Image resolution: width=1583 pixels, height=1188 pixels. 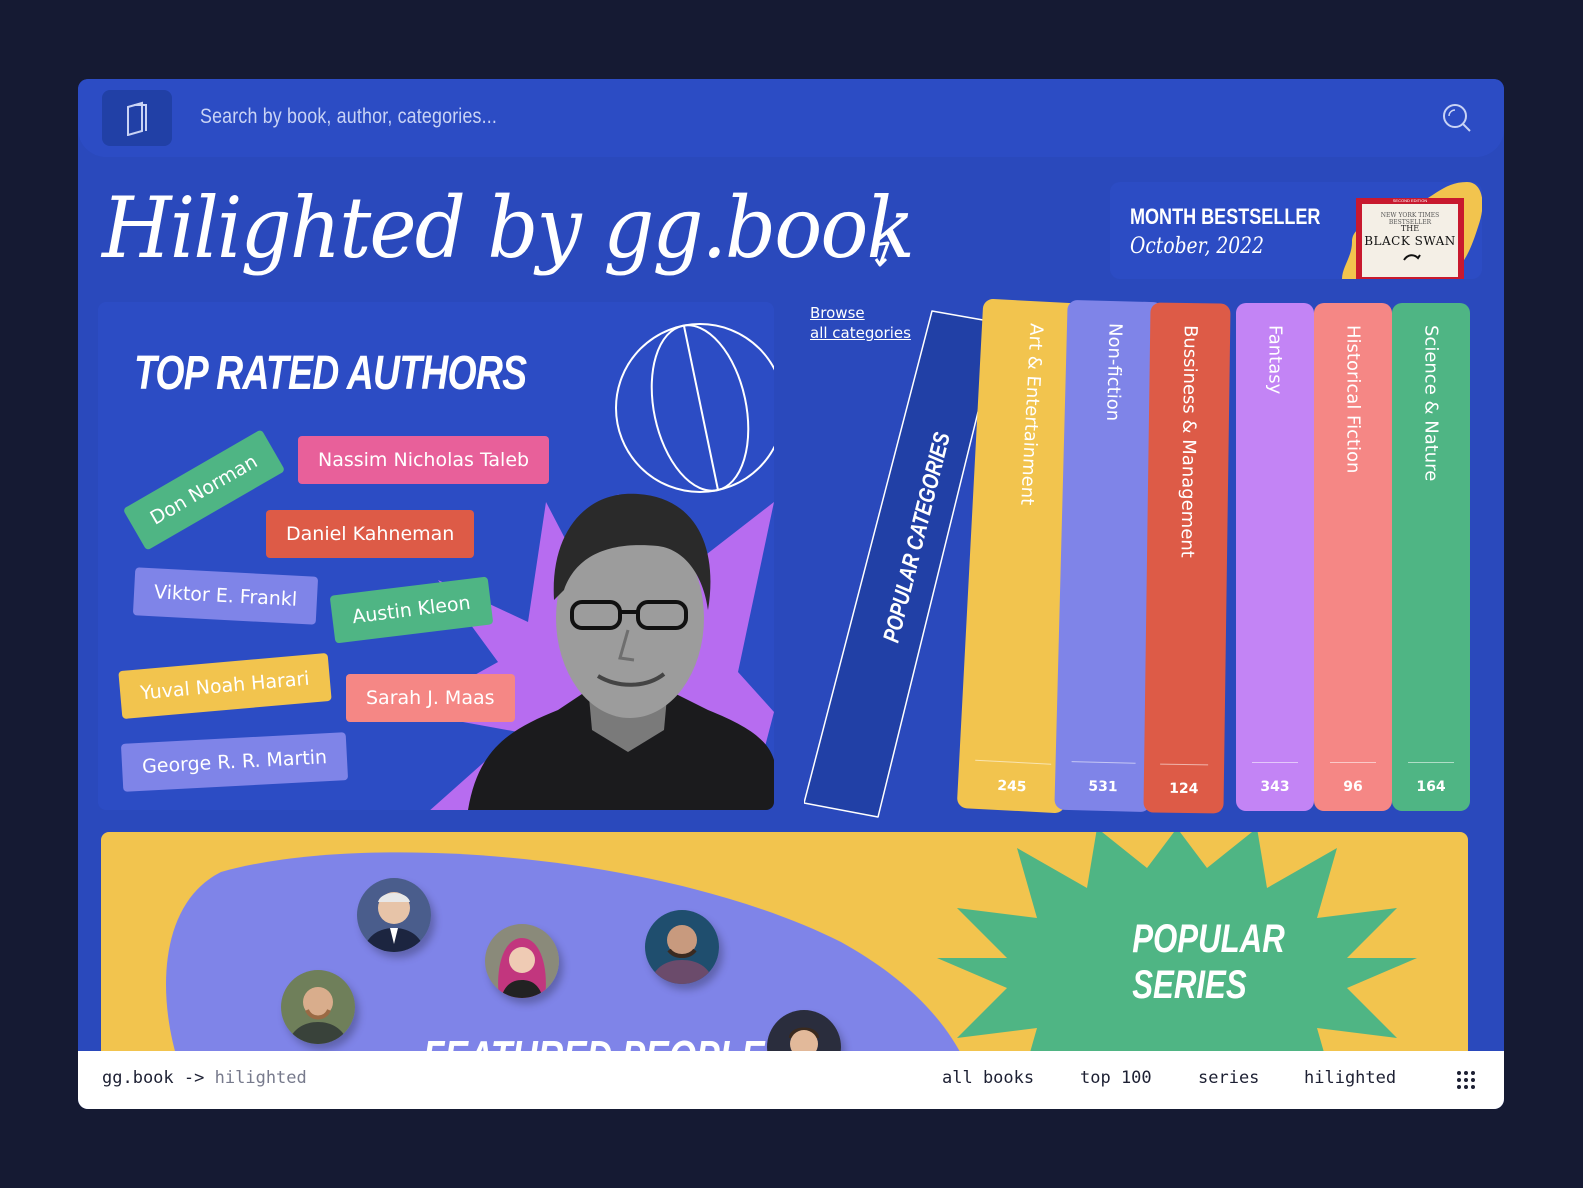 What do you see at coordinates (881, 244) in the screenshot?
I see `bolt-icon` at bounding box center [881, 244].